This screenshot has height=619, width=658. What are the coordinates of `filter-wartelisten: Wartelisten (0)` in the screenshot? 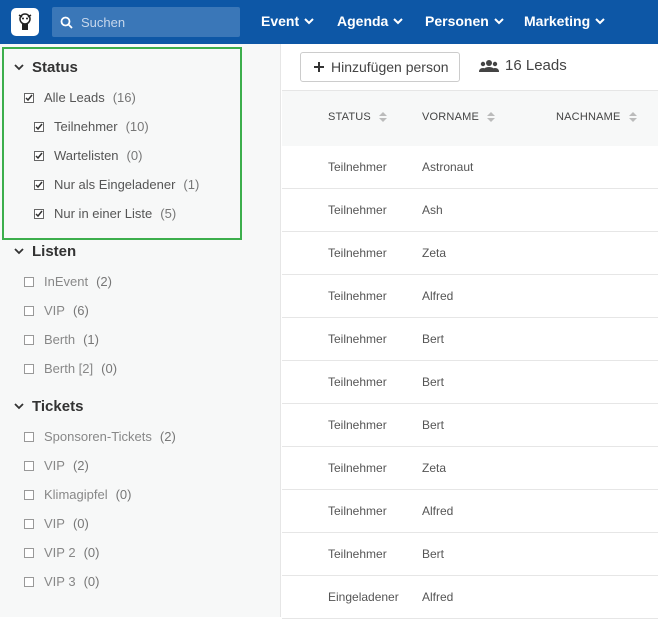 It's located at (88, 155).